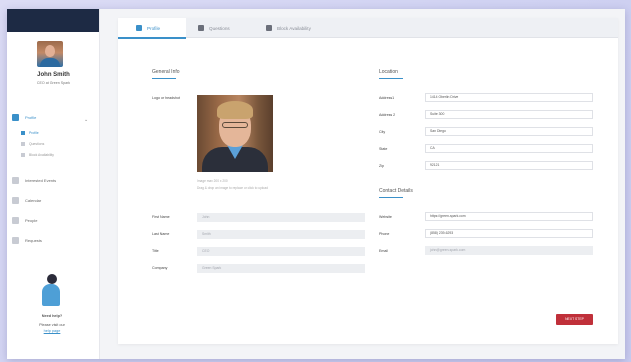  What do you see at coordinates (509, 131) in the screenshot?
I see `city-field: San Diego` at bounding box center [509, 131].